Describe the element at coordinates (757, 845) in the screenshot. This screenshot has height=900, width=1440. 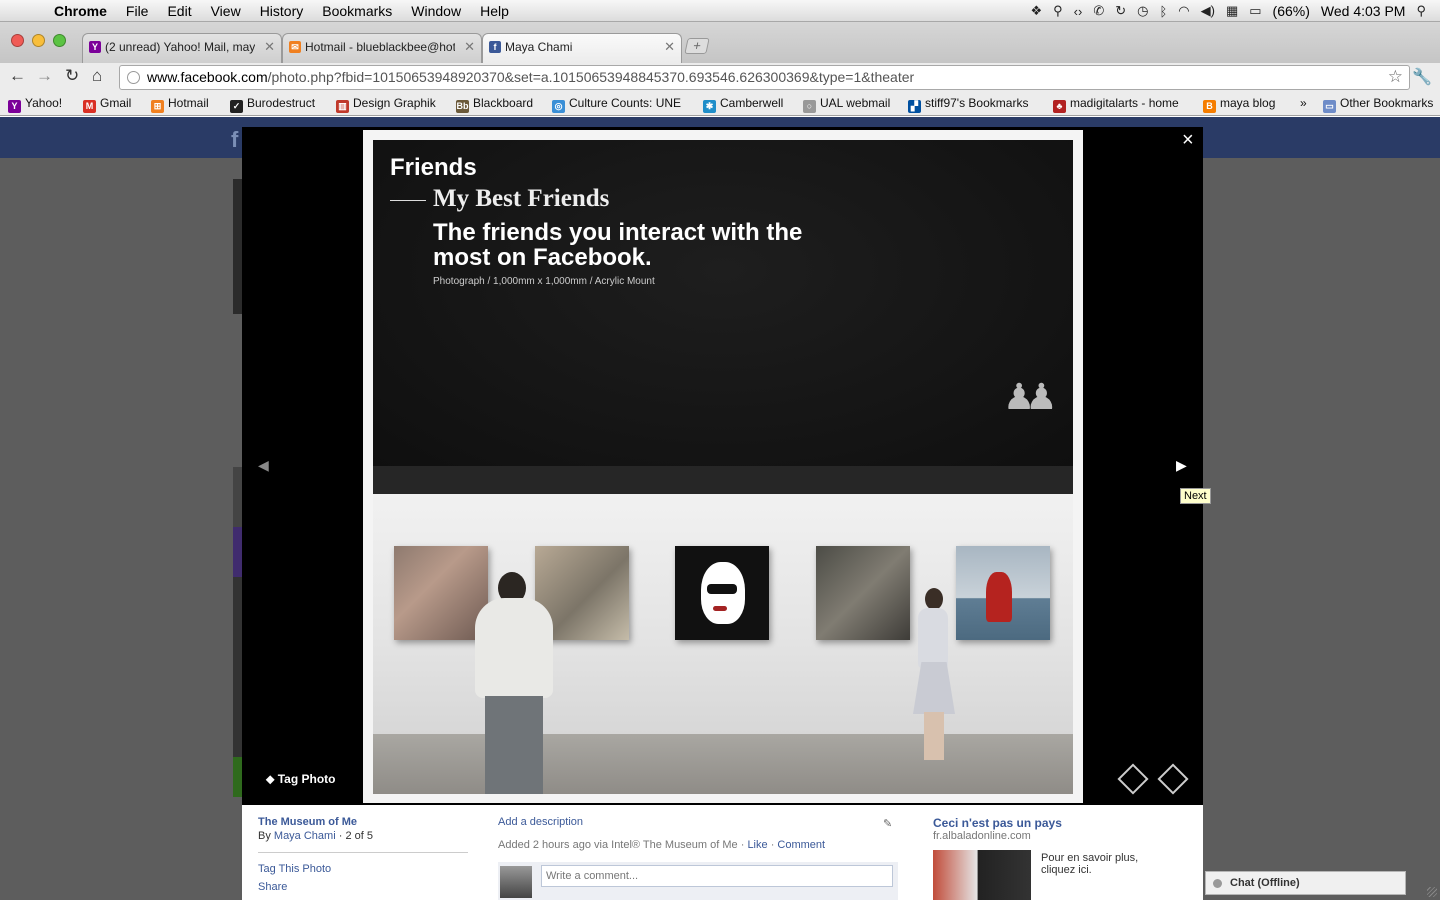
I see `like-link: Like` at that location.